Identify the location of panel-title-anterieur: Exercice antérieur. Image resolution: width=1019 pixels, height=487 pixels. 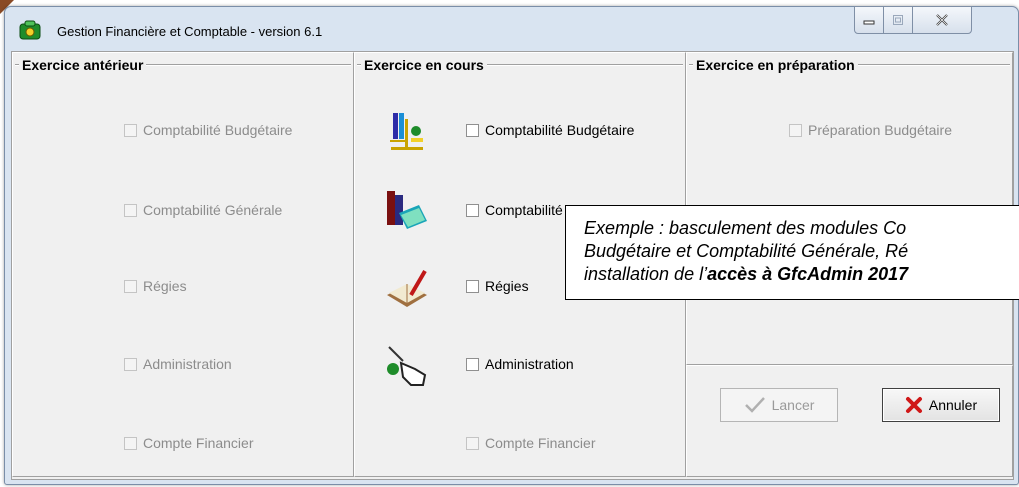
(83, 65).